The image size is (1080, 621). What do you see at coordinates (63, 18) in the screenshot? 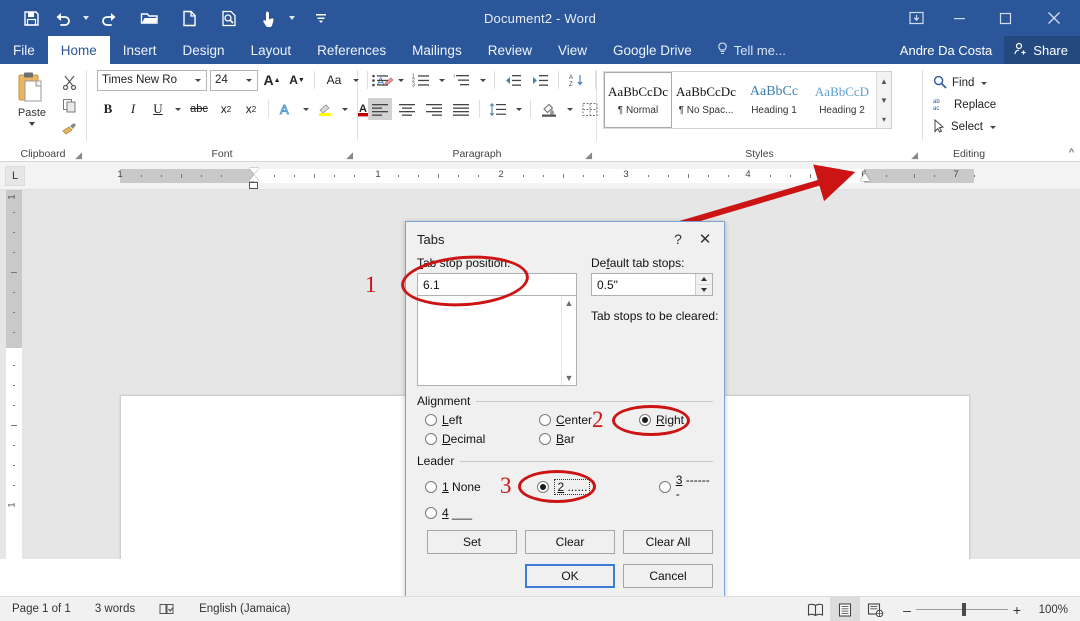
I see `undo-icon` at bounding box center [63, 18].